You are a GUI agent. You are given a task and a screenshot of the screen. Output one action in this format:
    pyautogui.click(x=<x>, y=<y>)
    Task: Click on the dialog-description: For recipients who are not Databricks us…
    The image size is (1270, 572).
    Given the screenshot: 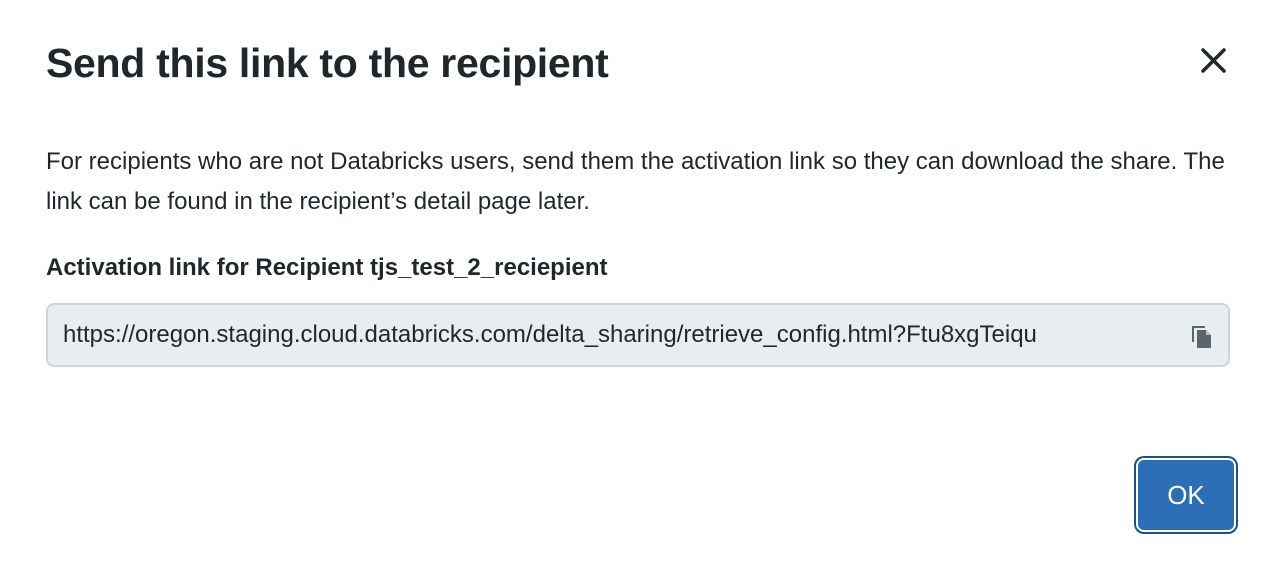 What is the action you would take?
    pyautogui.click(x=635, y=181)
    